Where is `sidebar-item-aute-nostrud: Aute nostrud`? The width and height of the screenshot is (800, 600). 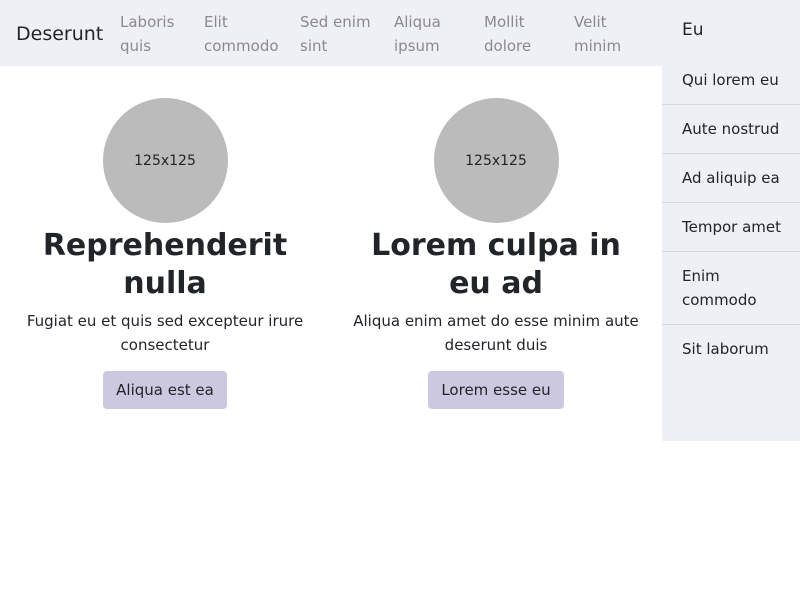 sidebar-item-aute-nostrud: Aute nostrud is located at coordinates (731, 129).